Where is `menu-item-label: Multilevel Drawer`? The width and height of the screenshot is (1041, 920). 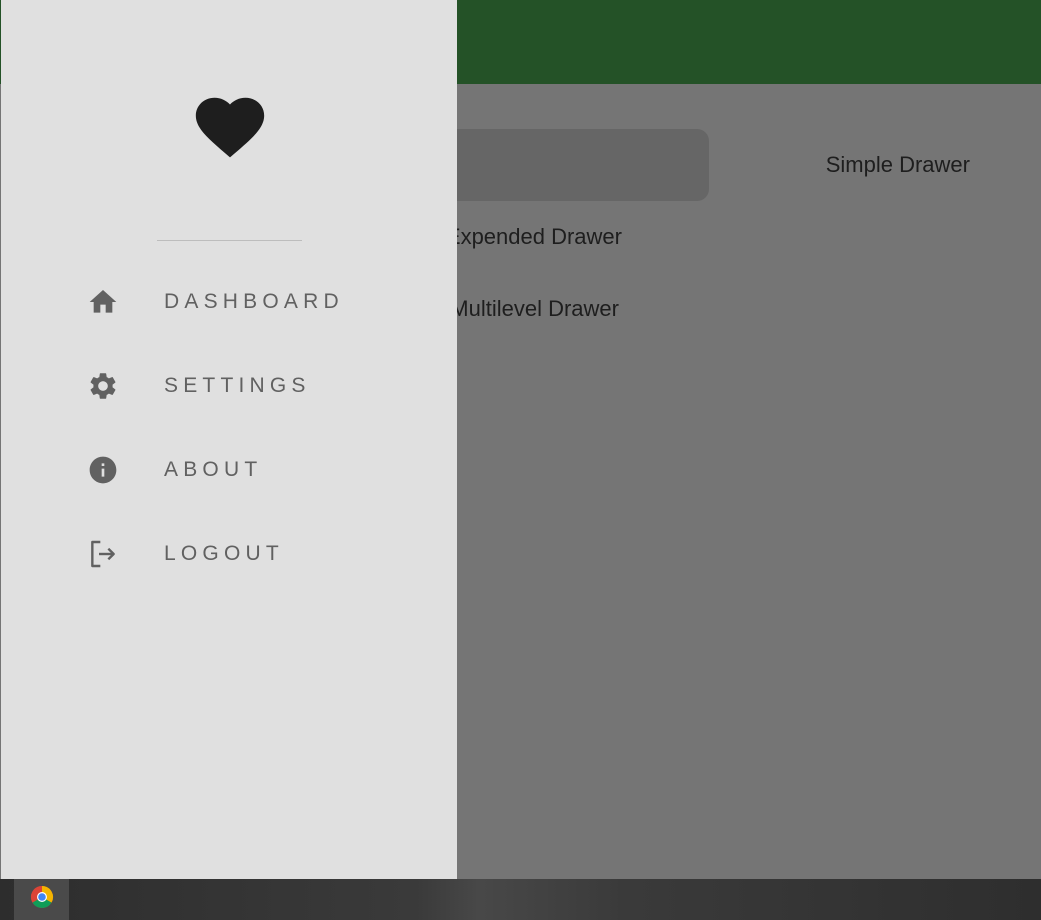 menu-item-label: Multilevel Drawer is located at coordinates (534, 308).